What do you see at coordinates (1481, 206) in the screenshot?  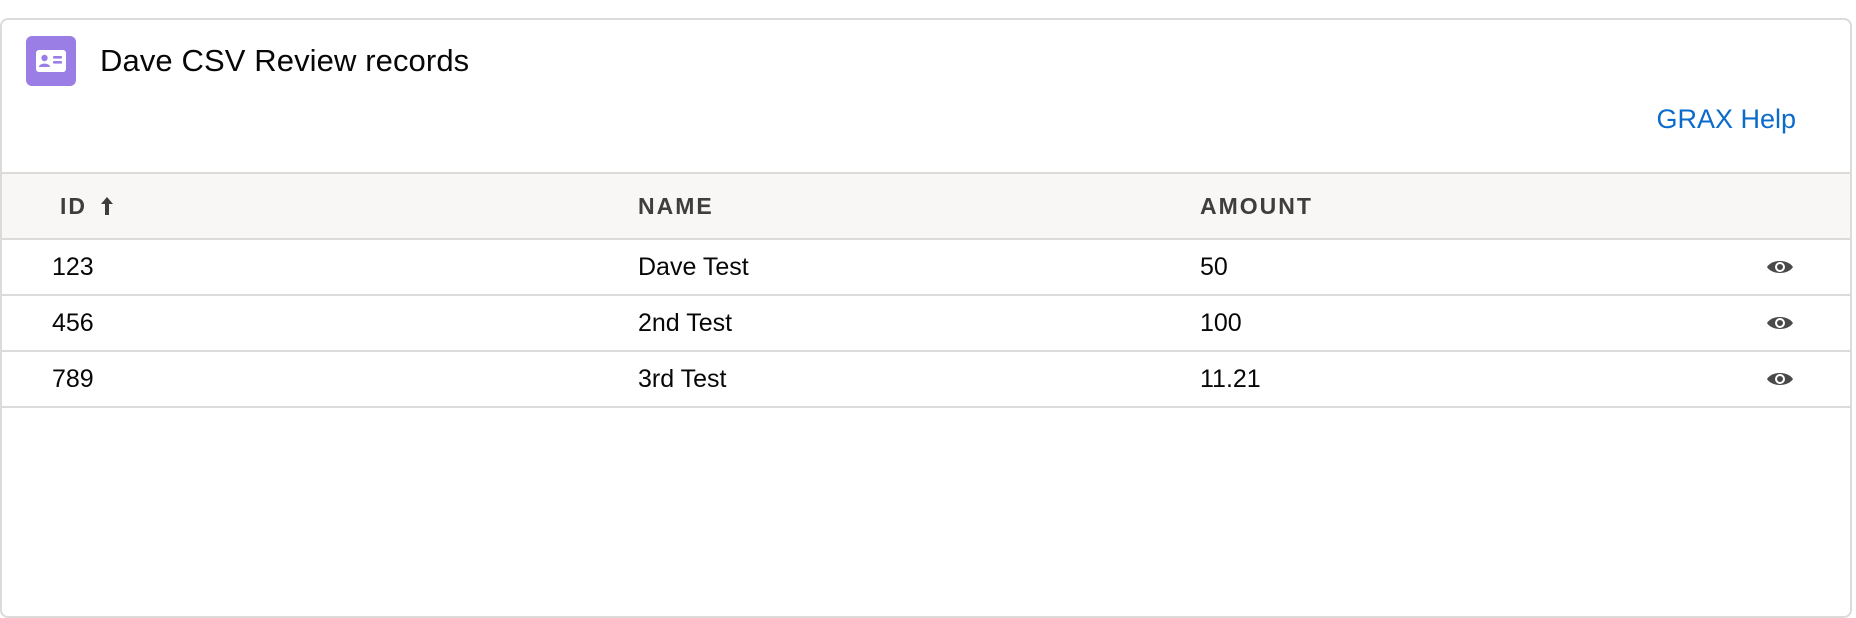 I see `column-header-amount: AMOUNT` at bounding box center [1481, 206].